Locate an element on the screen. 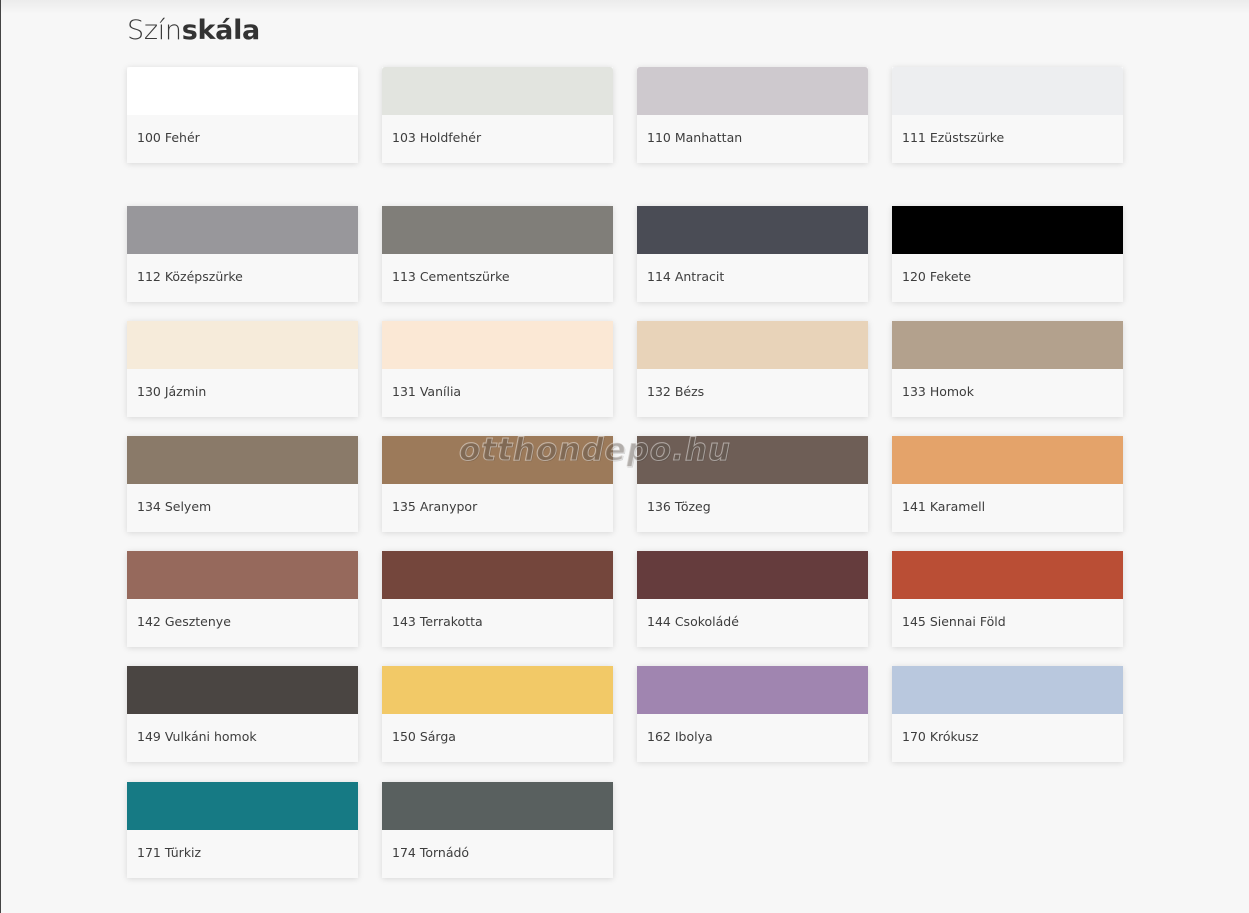 The width and height of the screenshot is (1249, 913). color-swatch-label: 130 Jázmin is located at coordinates (172, 391).